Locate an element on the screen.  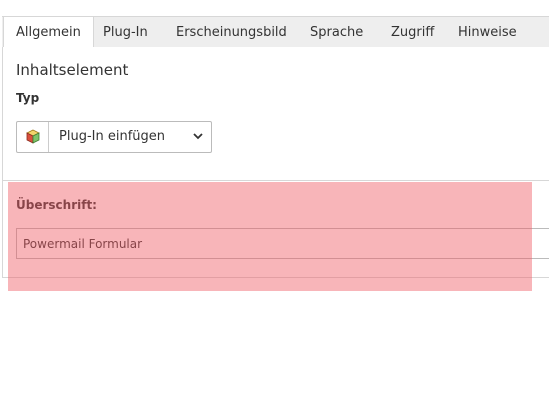
type-label: Typ is located at coordinates (28, 98).